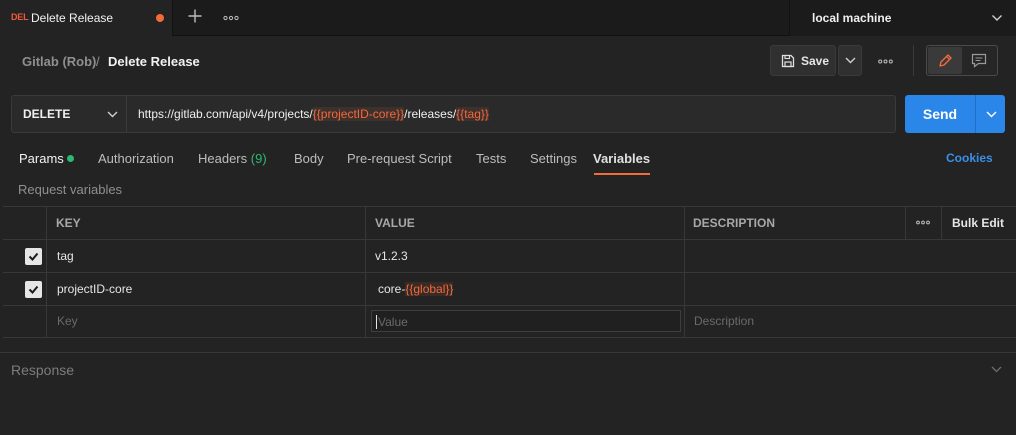 The width and height of the screenshot is (1016, 435). What do you see at coordinates (979, 60) in the screenshot?
I see `comment-icon` at bounding box center [979, 60].